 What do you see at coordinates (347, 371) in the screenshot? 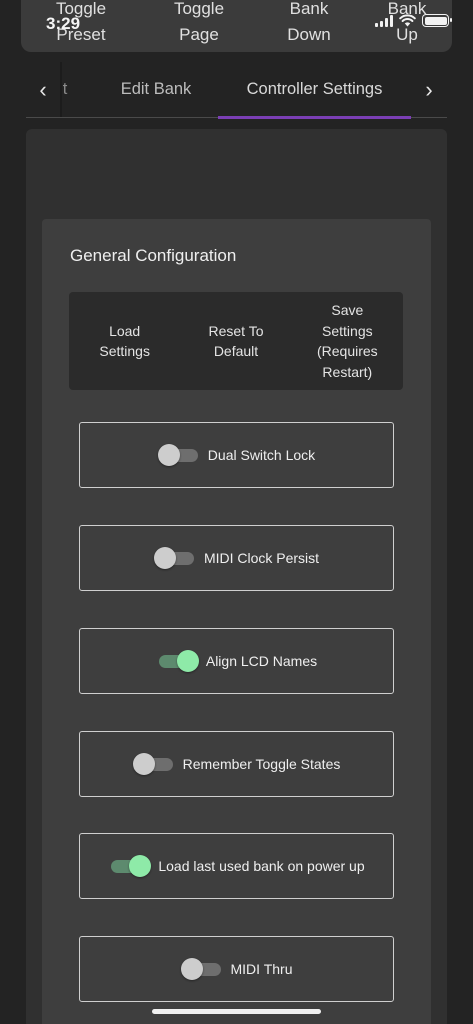
I see `action-label: Restart)` at bounding box center [347, 371].